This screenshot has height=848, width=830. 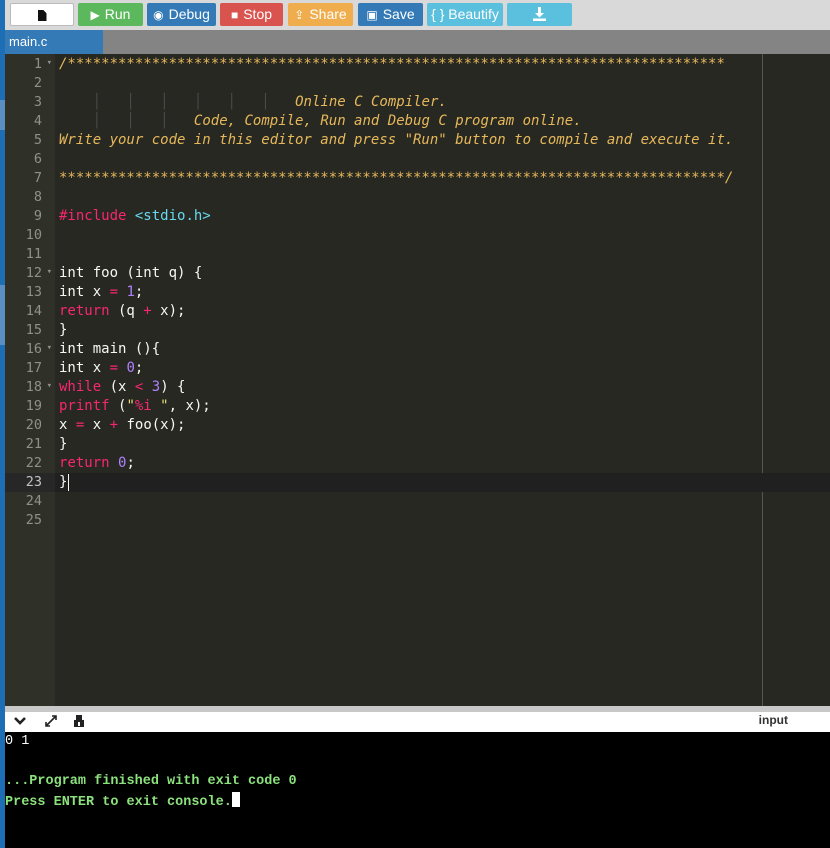 I want to click on tab-main-c: main.c, so click(x=54, y=42).